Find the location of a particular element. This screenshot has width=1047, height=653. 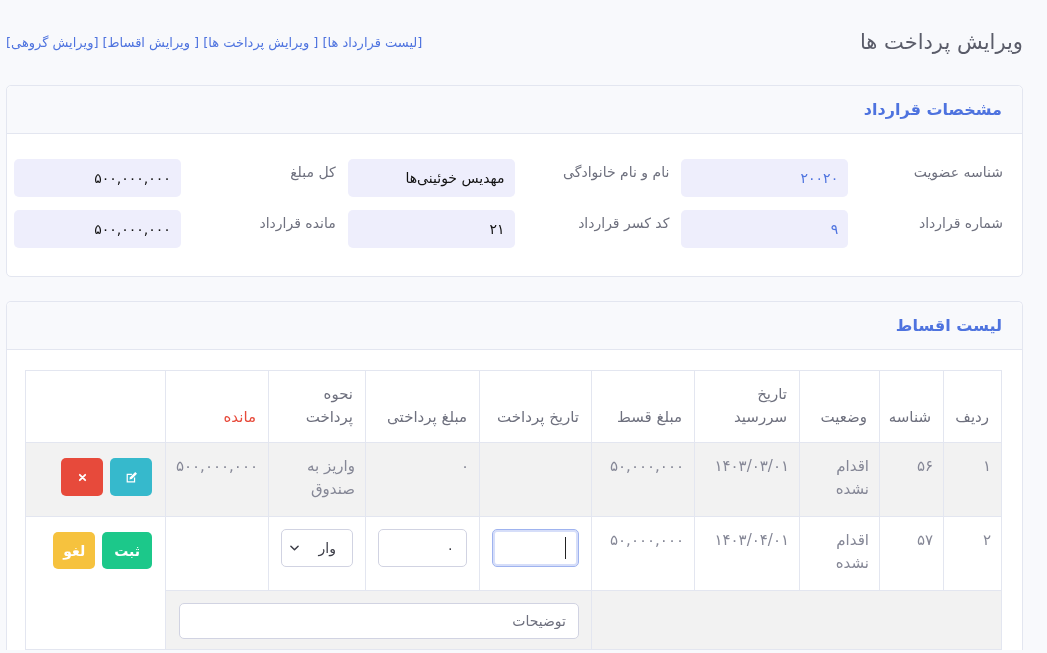

table-cell: ۱۴۰۳/۰۴/۰۱ is located at coordinates (747, 553).